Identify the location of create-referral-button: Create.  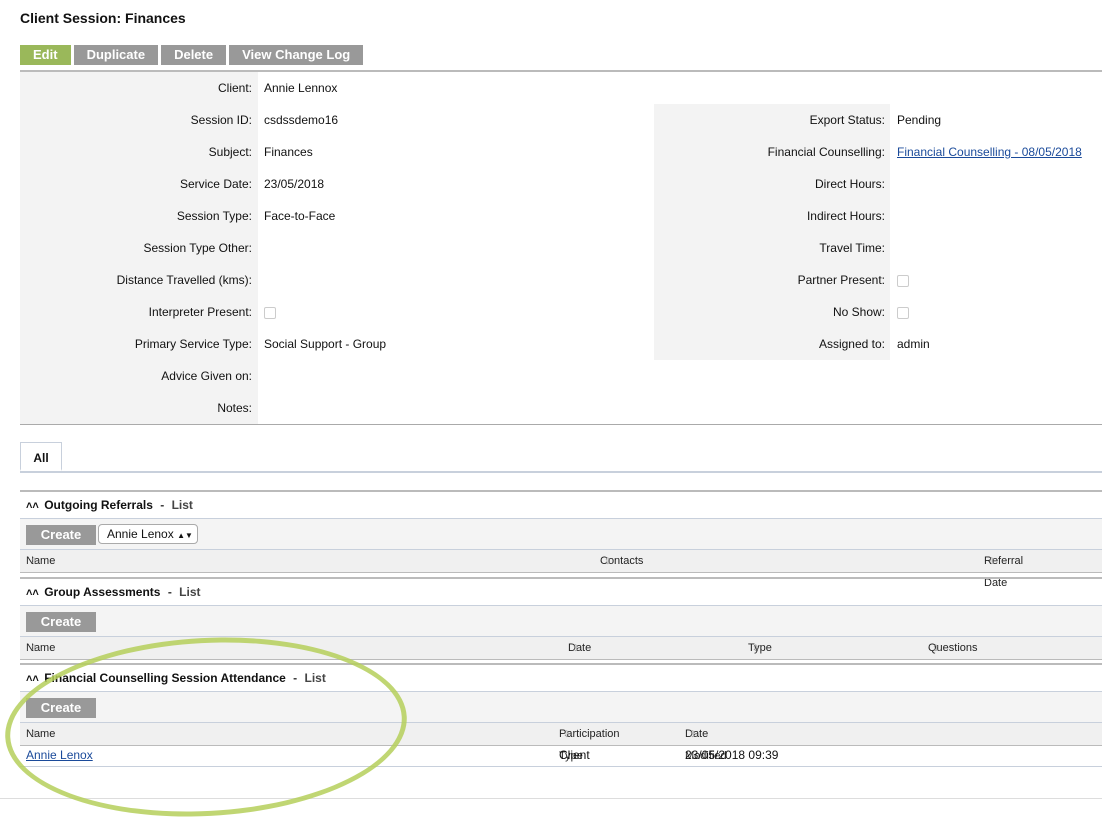
(61, 535).